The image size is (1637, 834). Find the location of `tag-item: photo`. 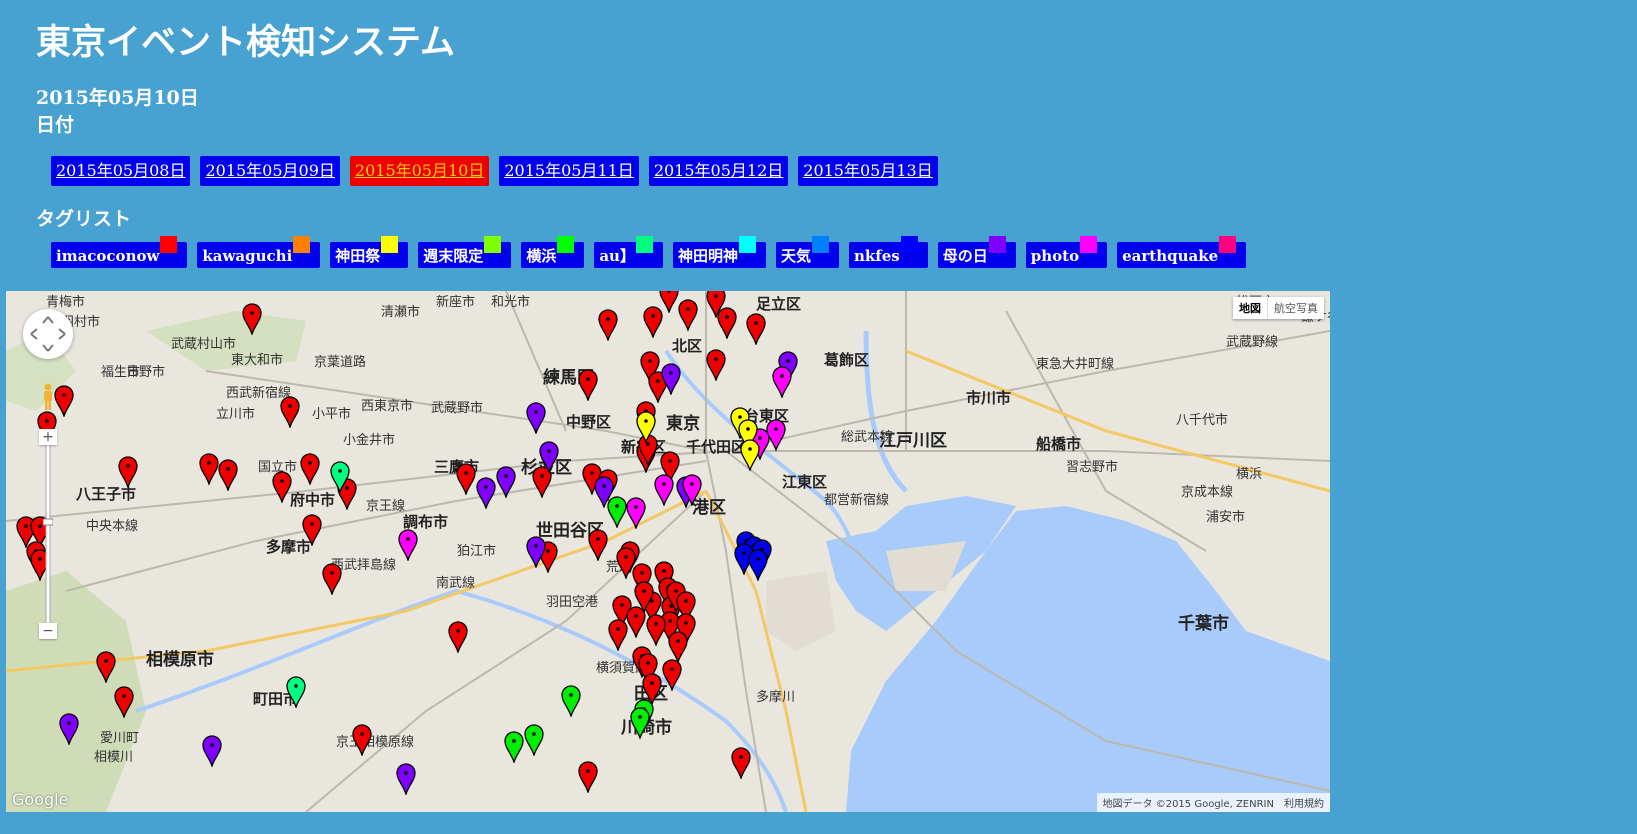

tag-item: photo is located at coordinates (1066, 252).